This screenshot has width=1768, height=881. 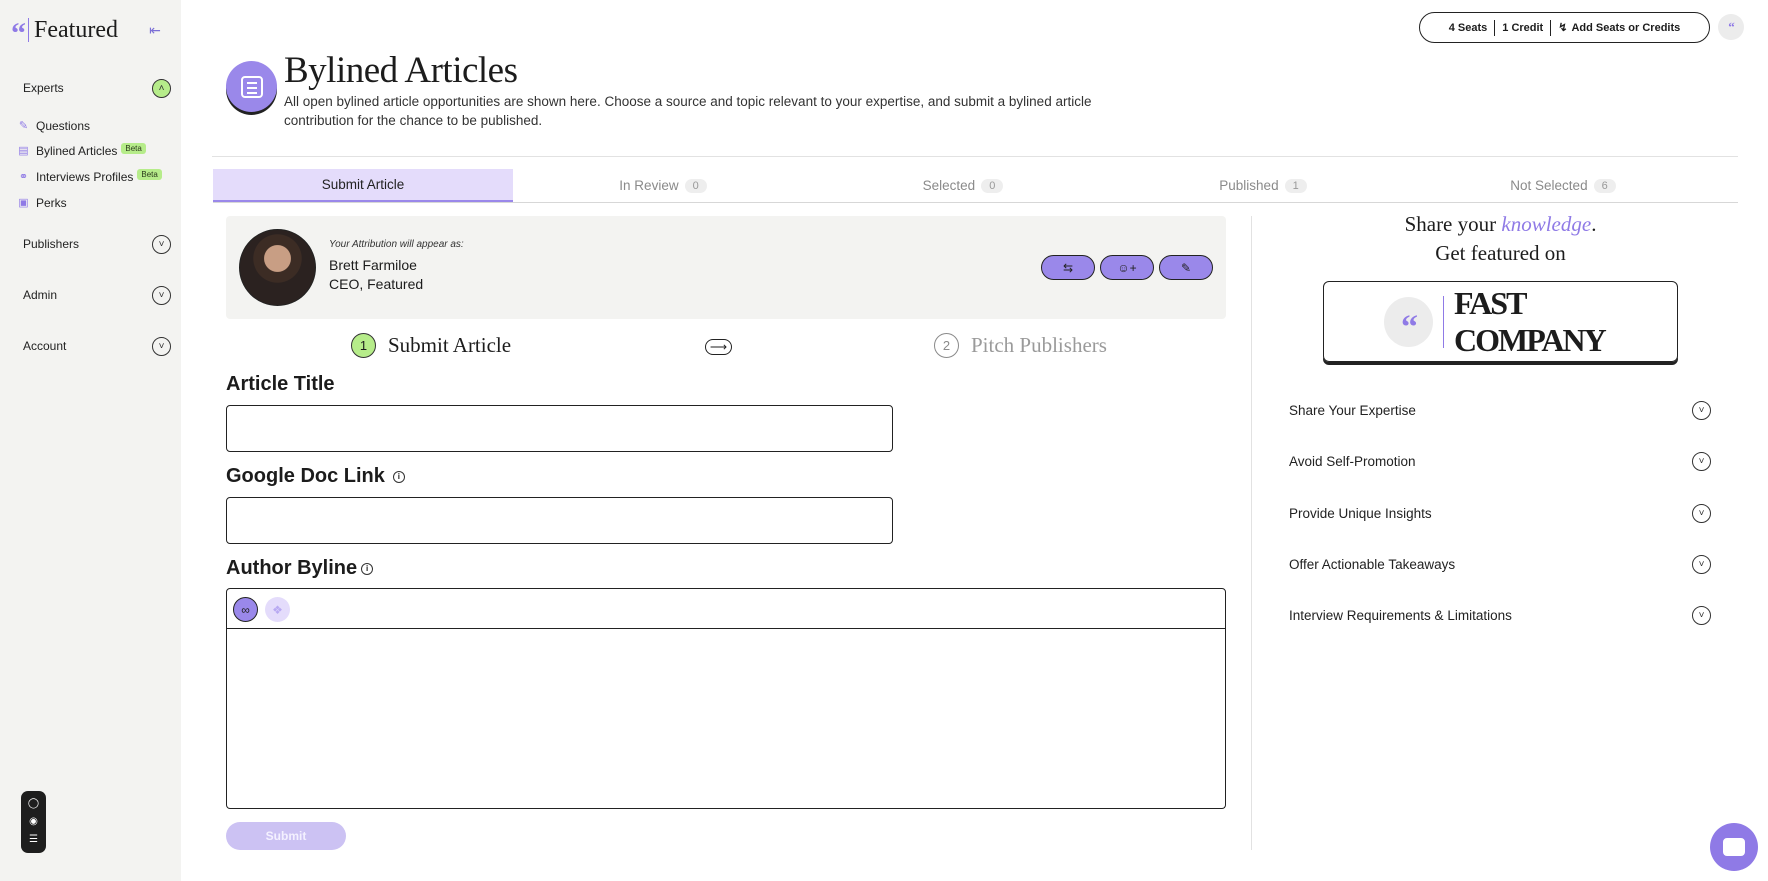 What do you see at coordinates (1500, 461) in the screenshot?
I see `accordion-avoid-self-promotion: Avoid Self-Promotion ˅` at bounding box center [1500, 461].